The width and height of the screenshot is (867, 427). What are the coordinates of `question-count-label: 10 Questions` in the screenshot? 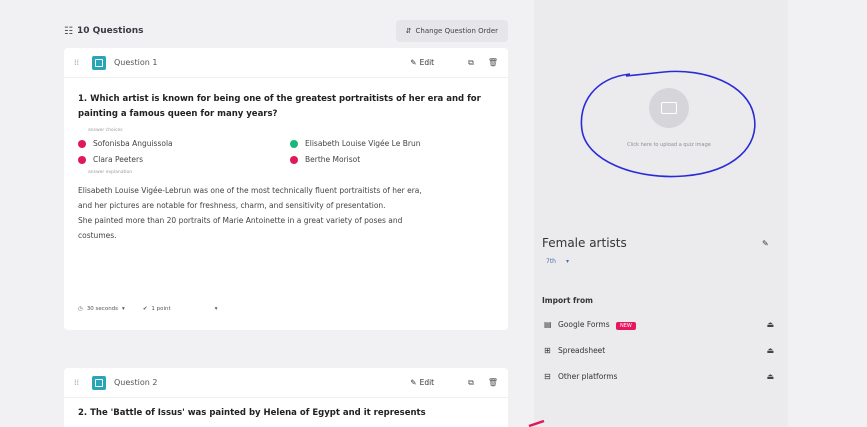 It's located at (110, 31).